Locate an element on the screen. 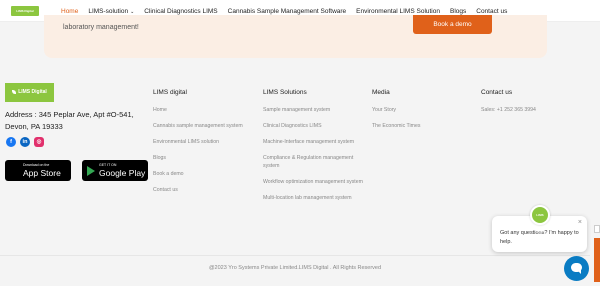  instagram-icon: ◎ is located at coordinates (39, 142).